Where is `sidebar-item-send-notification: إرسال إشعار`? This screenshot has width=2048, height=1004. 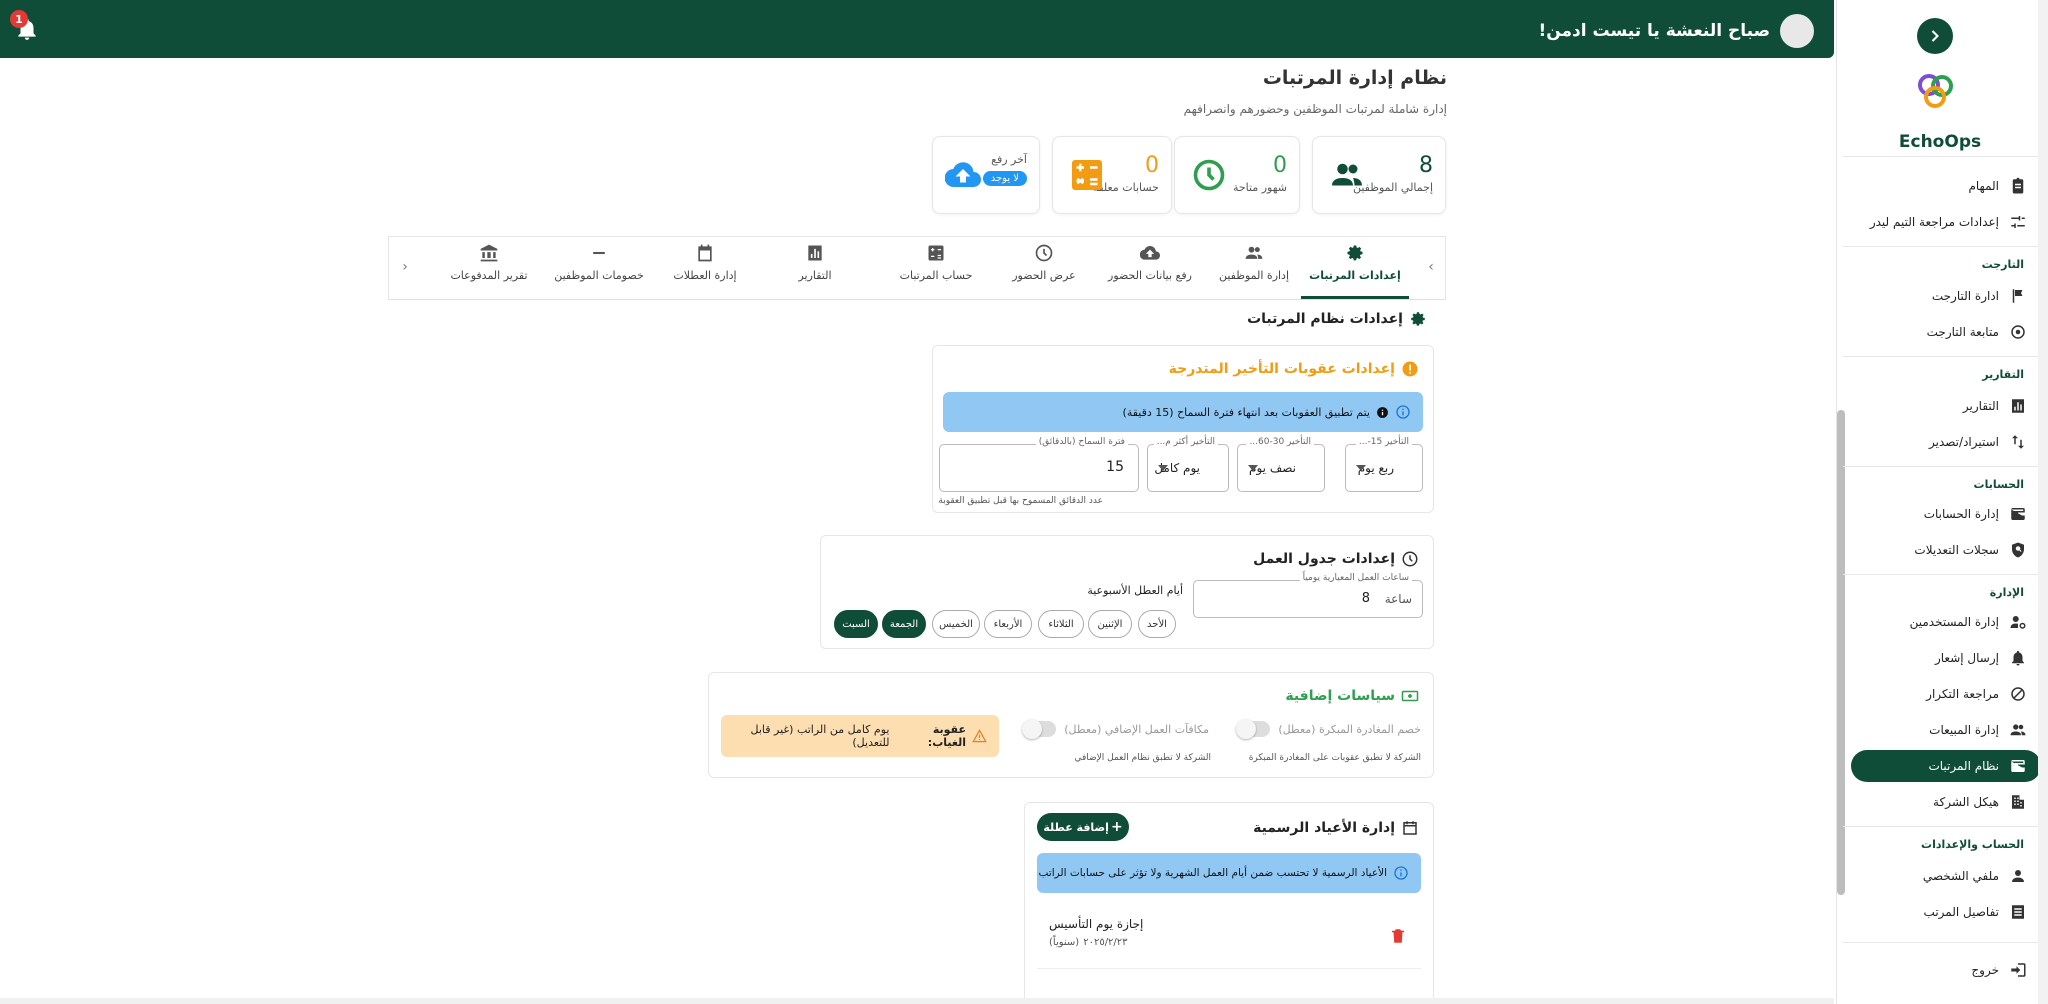 sidebar-item-send-notification: إرسال إشعار is located at coordinates (1946, 658).